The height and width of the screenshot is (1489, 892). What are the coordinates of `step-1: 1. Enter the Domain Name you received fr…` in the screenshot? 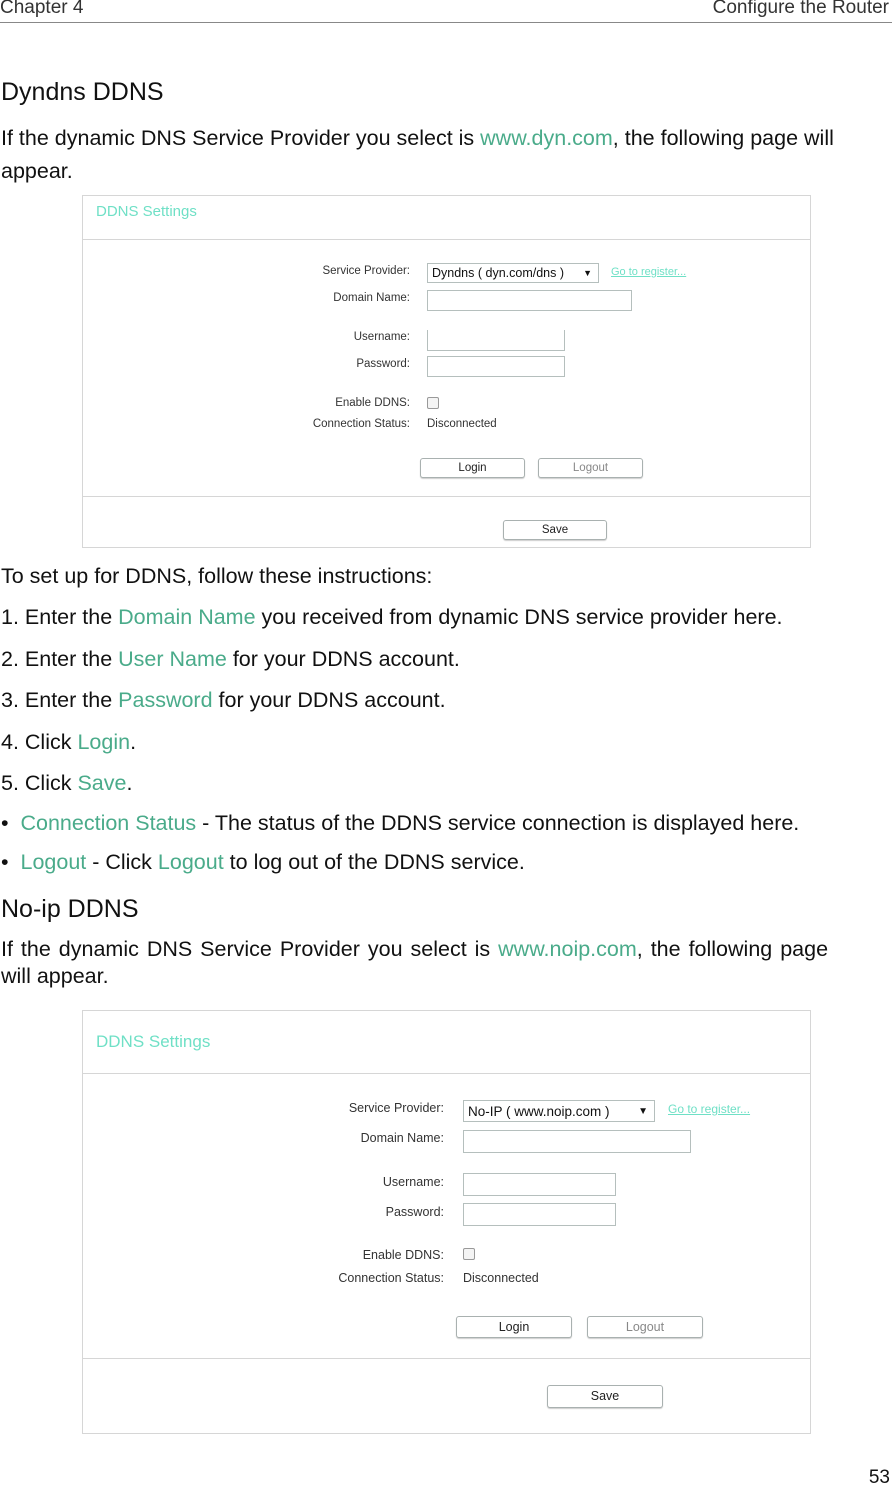 It's located at (392, 617).